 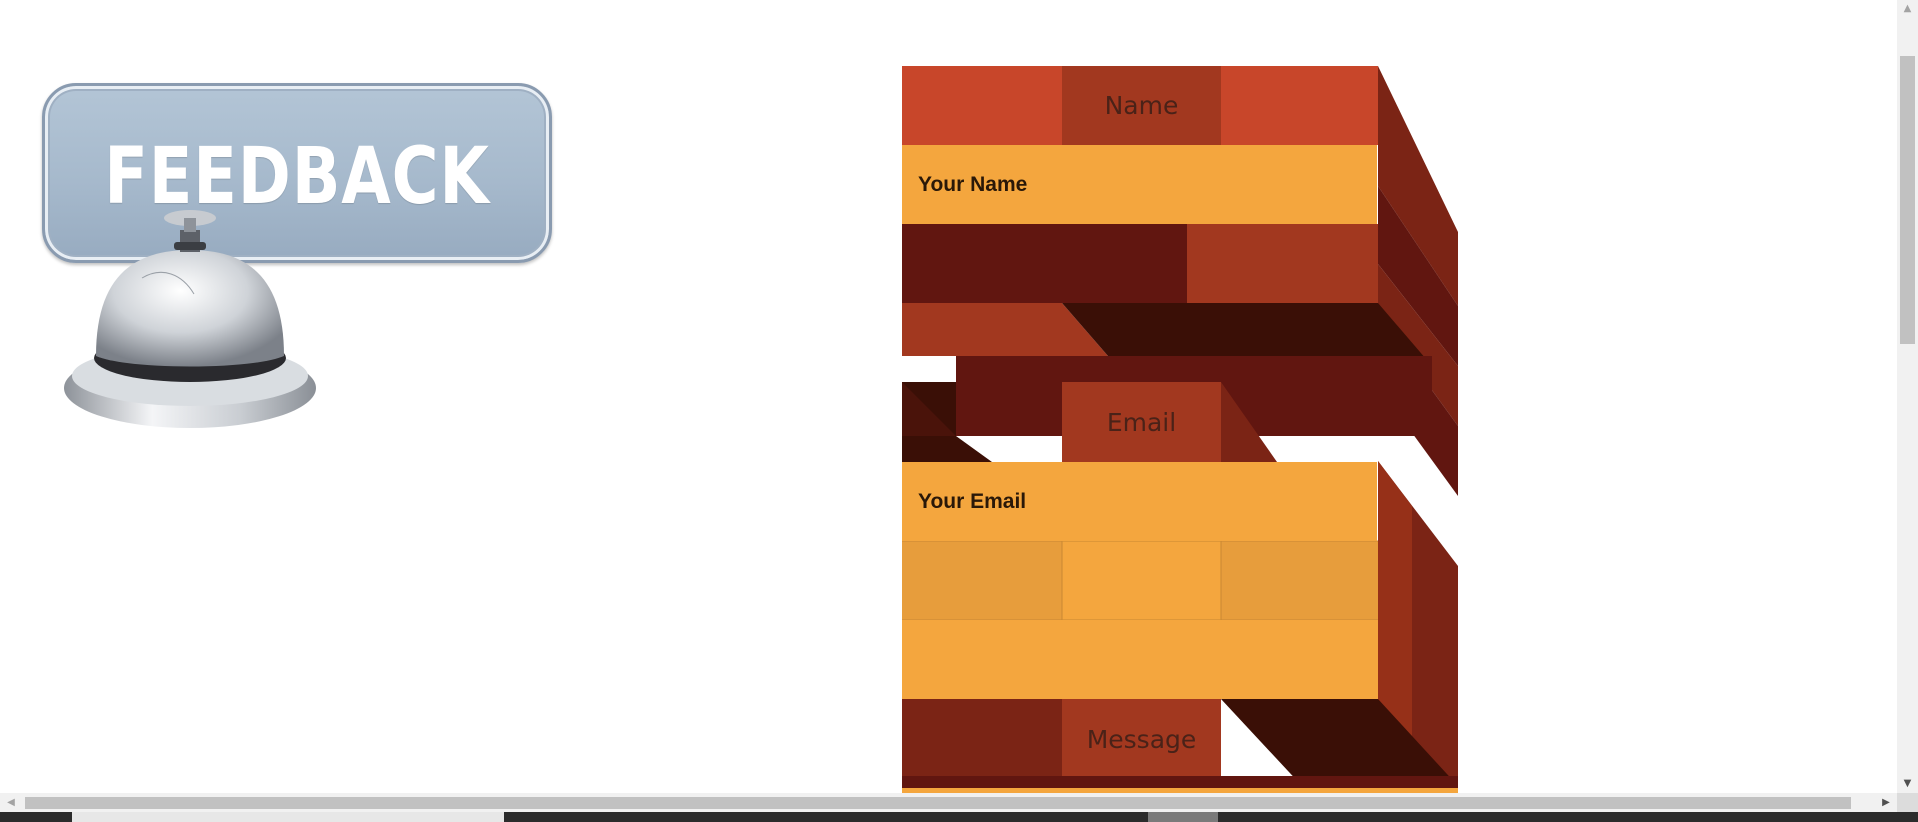 What do you see at coordinates (959, 817) in the screenshot?
I see `bottom-strip` at bounding box center [959, 817].